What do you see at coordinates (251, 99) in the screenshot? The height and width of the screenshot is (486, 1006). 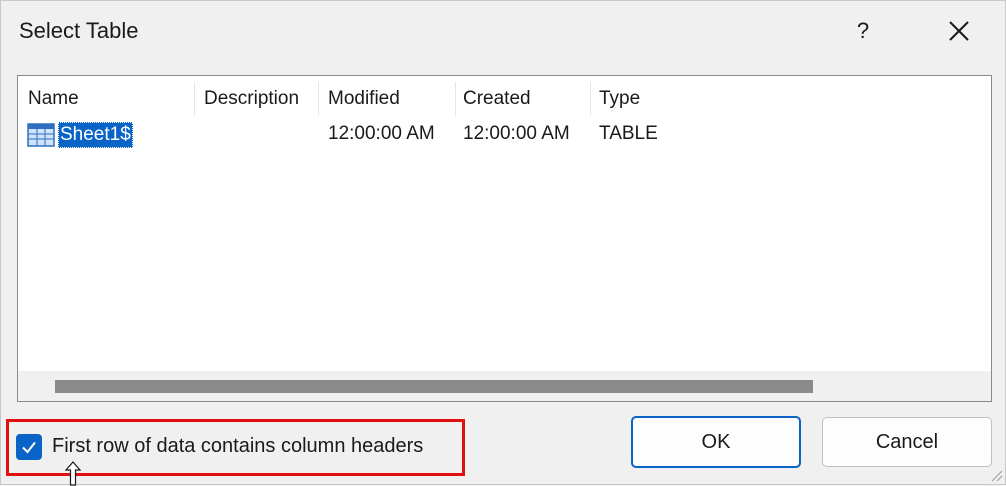 I see `column-header-description: Description` at bounding box center [251, 99].